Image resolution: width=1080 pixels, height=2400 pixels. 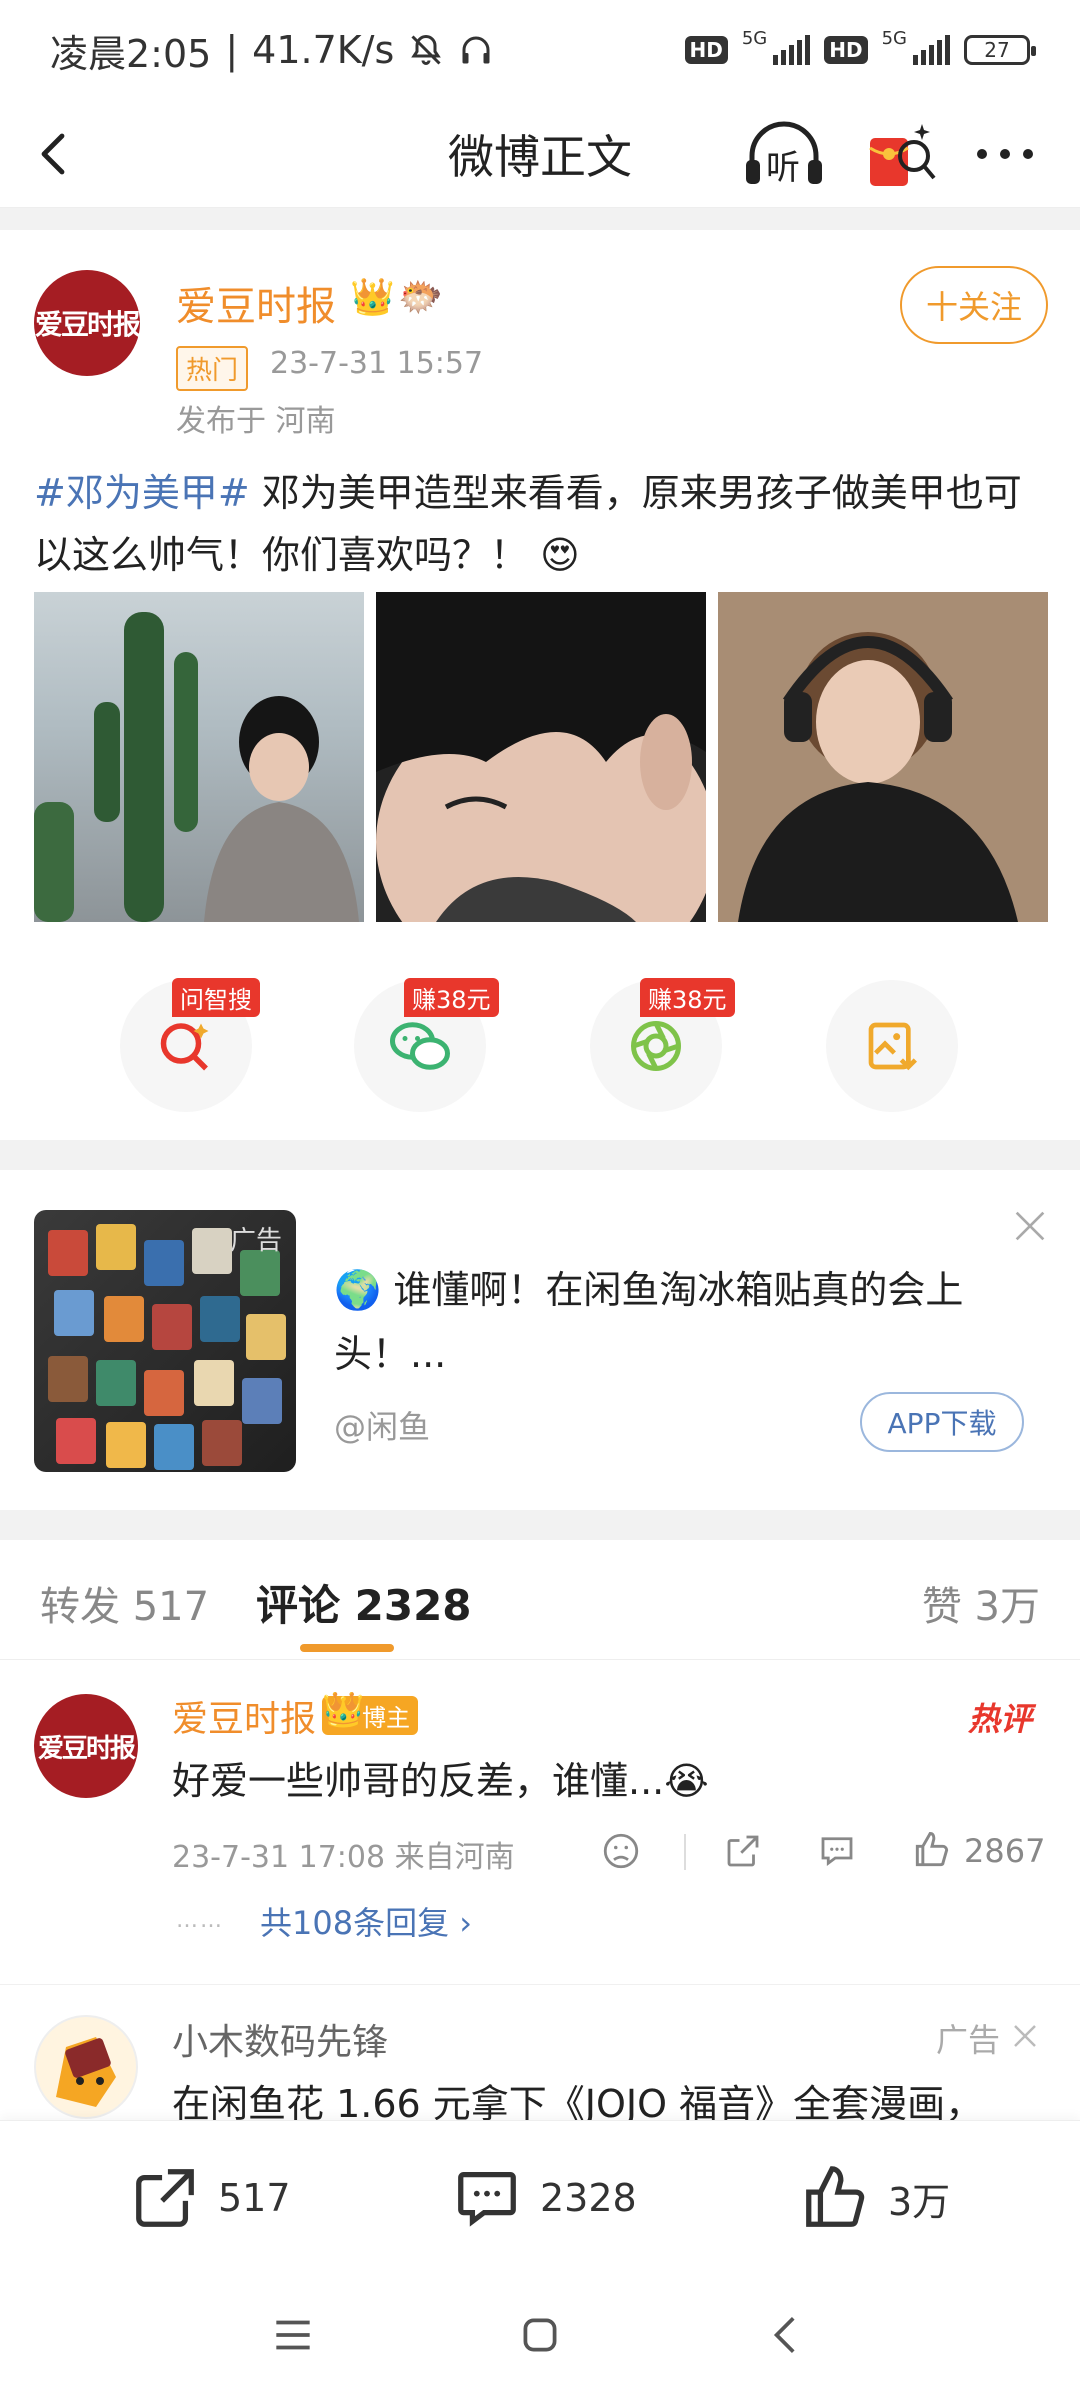 What do you see at coordinates (256, 421) in the screenshot?
I see `post-location: 发布于 河南` at bounding box center [256, 421].